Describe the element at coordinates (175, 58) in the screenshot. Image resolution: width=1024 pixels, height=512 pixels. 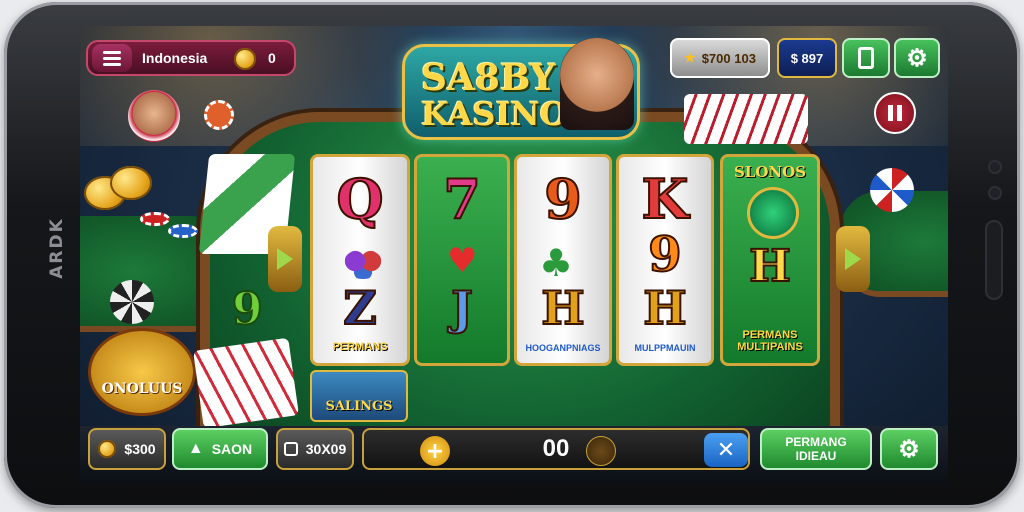
I see `region-label: Indonesia` at that location.